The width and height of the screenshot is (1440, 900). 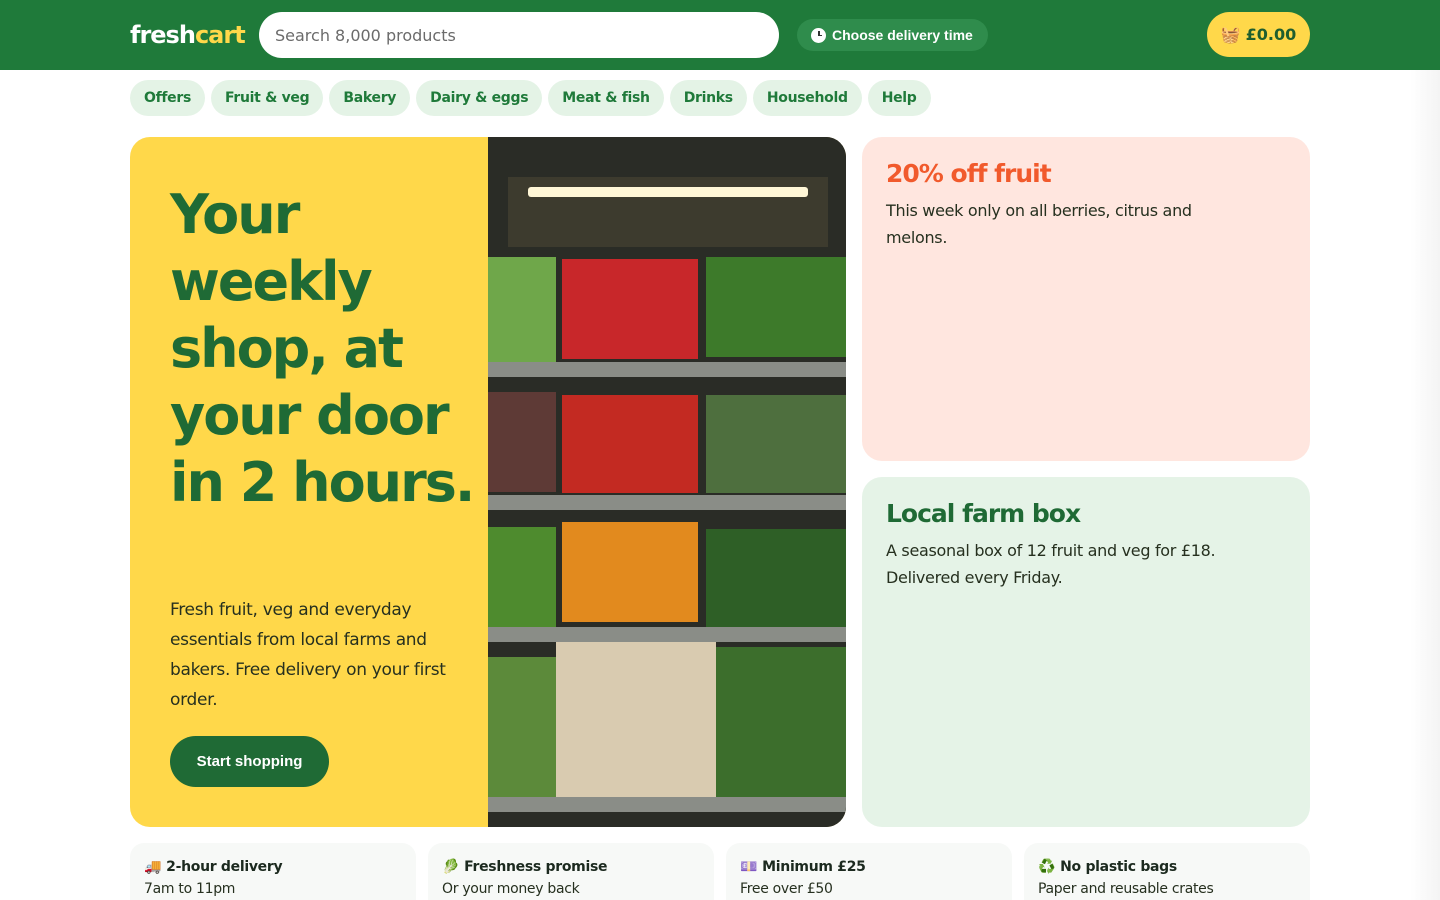 I want to click on top-bar: freshcart Choose delivery time 🧺 £0.00, so click(x=720, y=35).